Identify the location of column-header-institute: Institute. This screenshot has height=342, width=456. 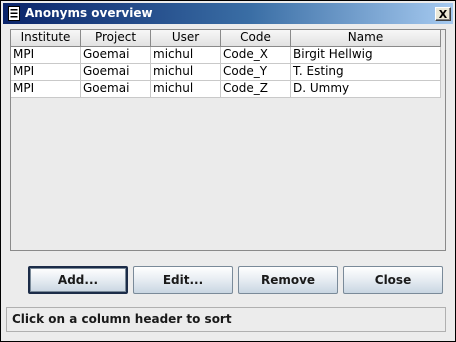
(46, 38).